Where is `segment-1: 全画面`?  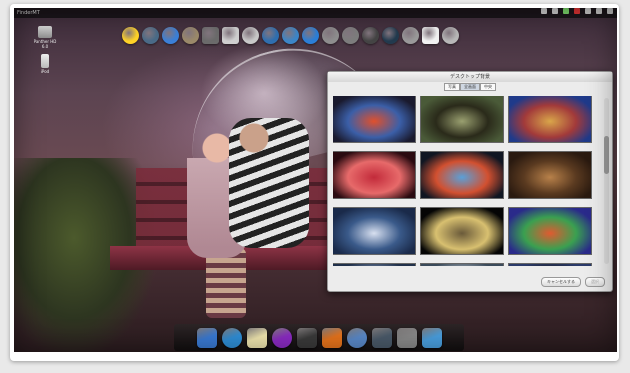
segment-1: 全画面 is located at coordinates (470, 87).